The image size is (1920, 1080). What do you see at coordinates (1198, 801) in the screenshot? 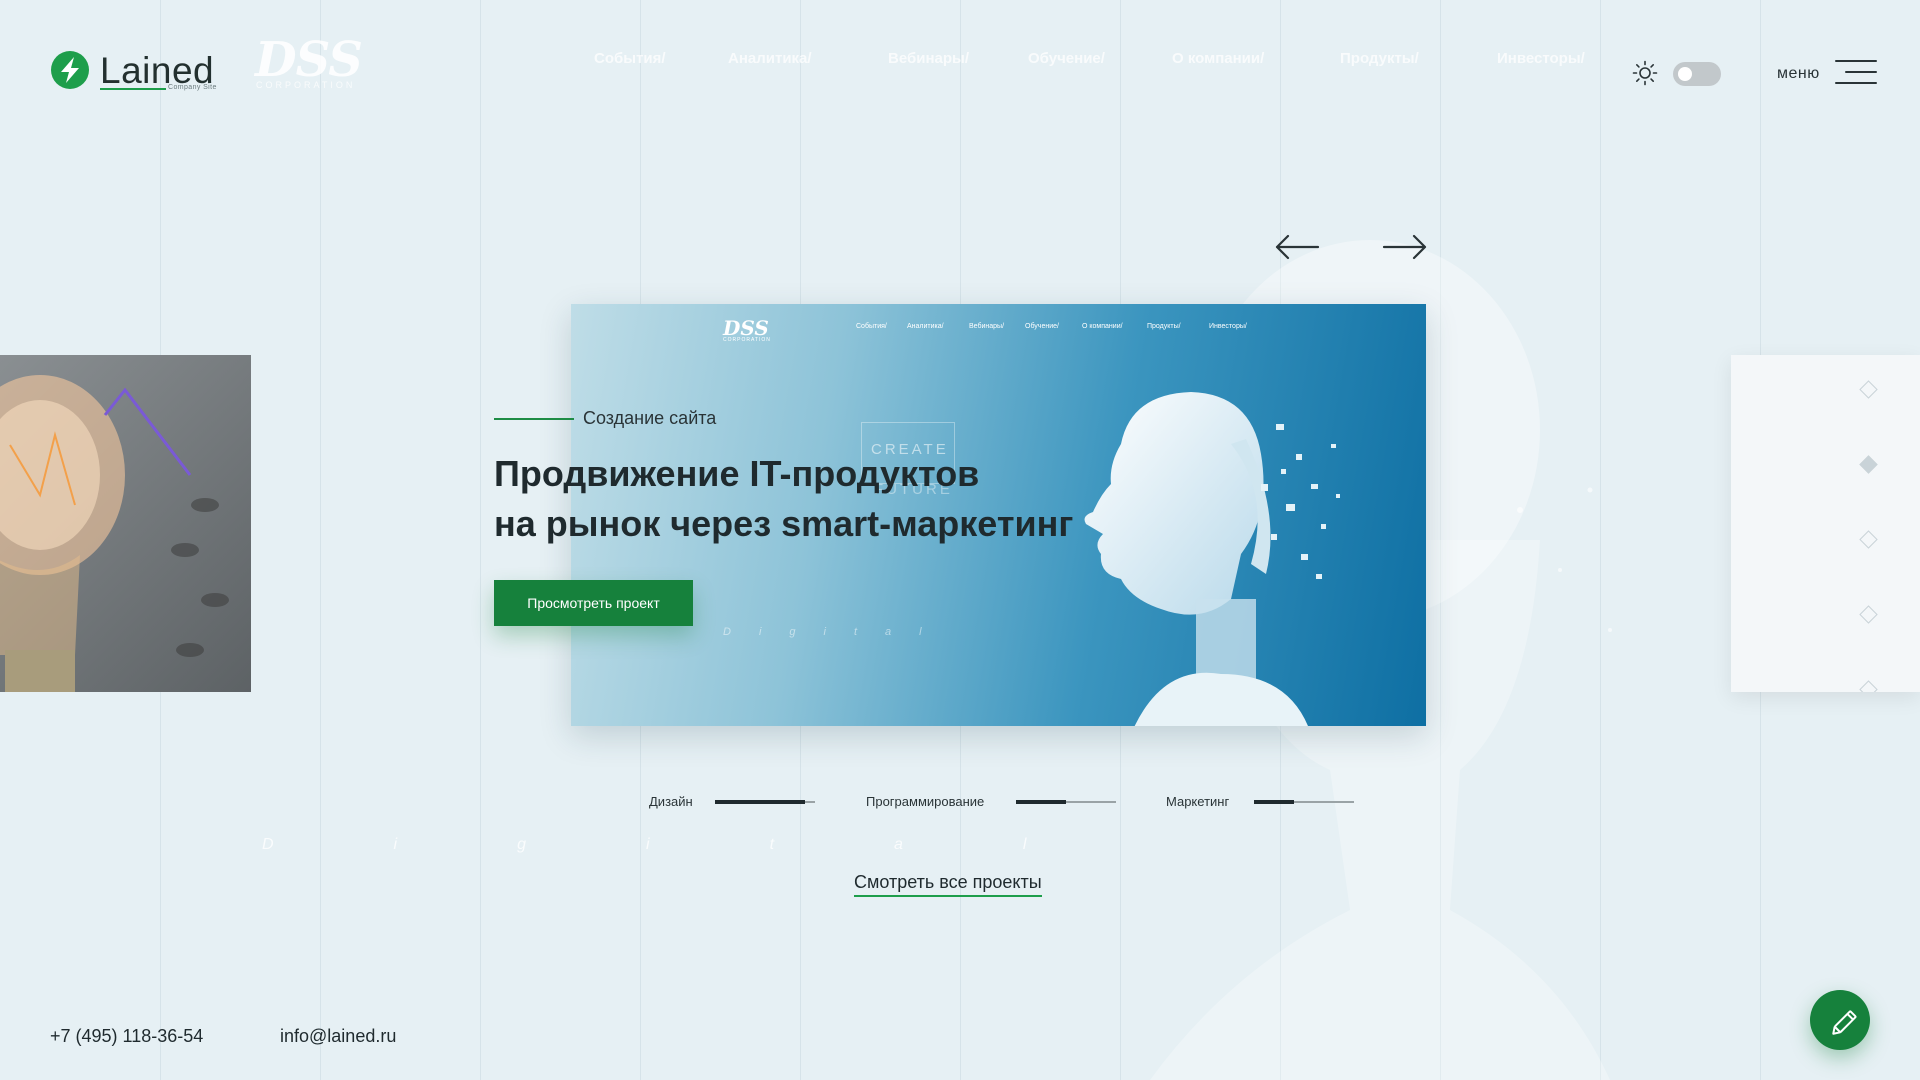
I see `skill-label: Маркетинг` at bounding box center [1198, 801].